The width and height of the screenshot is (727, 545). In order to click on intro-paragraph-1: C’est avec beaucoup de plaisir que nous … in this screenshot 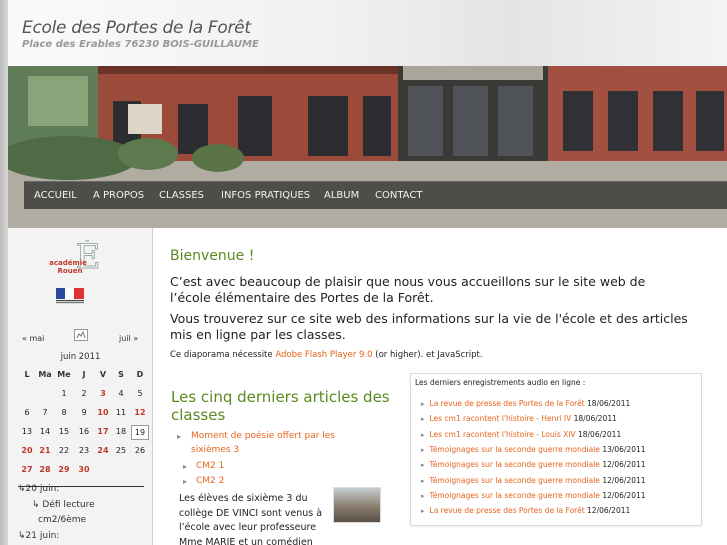, I will do `click(408, 289)`.